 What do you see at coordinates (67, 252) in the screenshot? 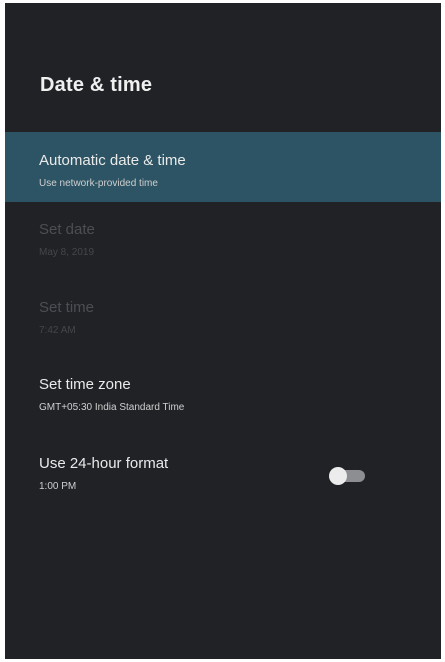
I see `set-date-value: May 8, 2019` at bounding box center [67, 252].